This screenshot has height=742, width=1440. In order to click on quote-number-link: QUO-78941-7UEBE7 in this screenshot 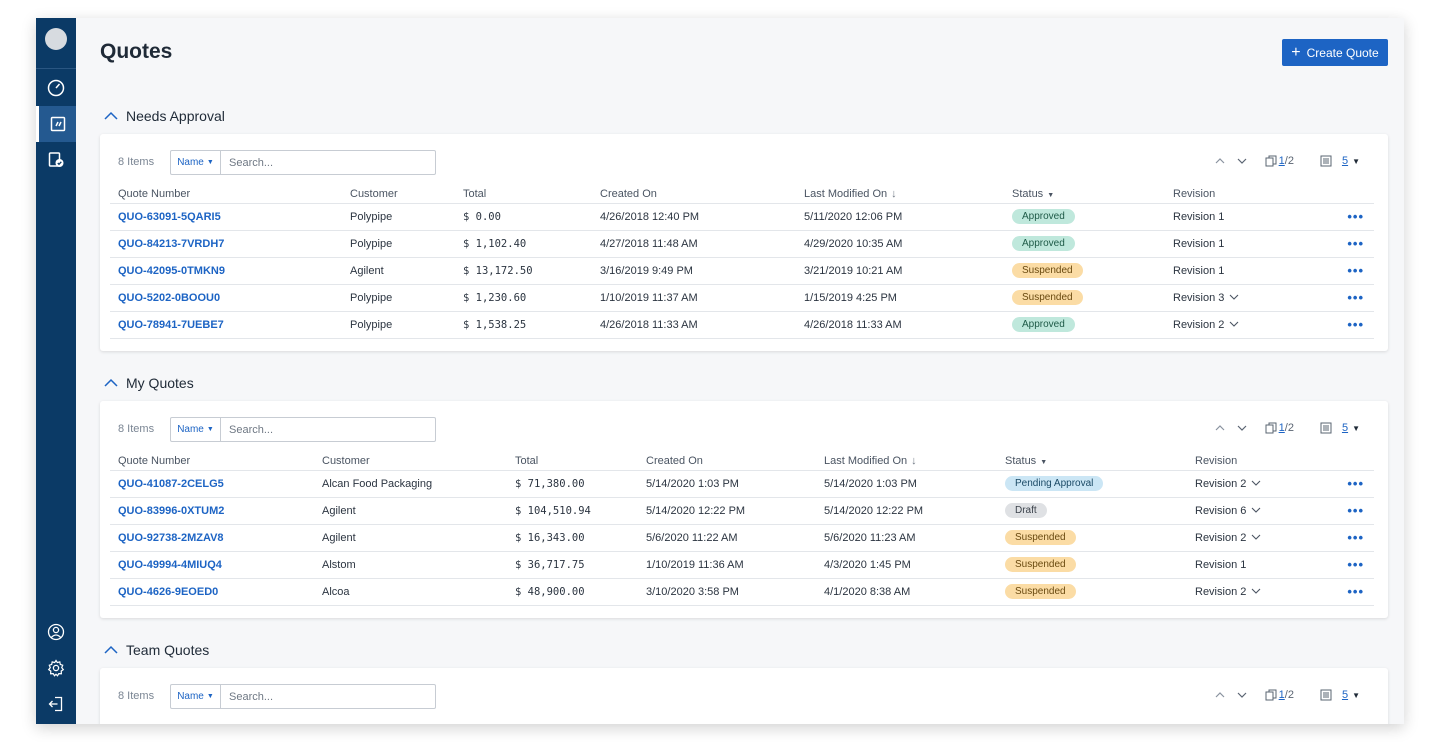, I will do `click(226, 325)`.